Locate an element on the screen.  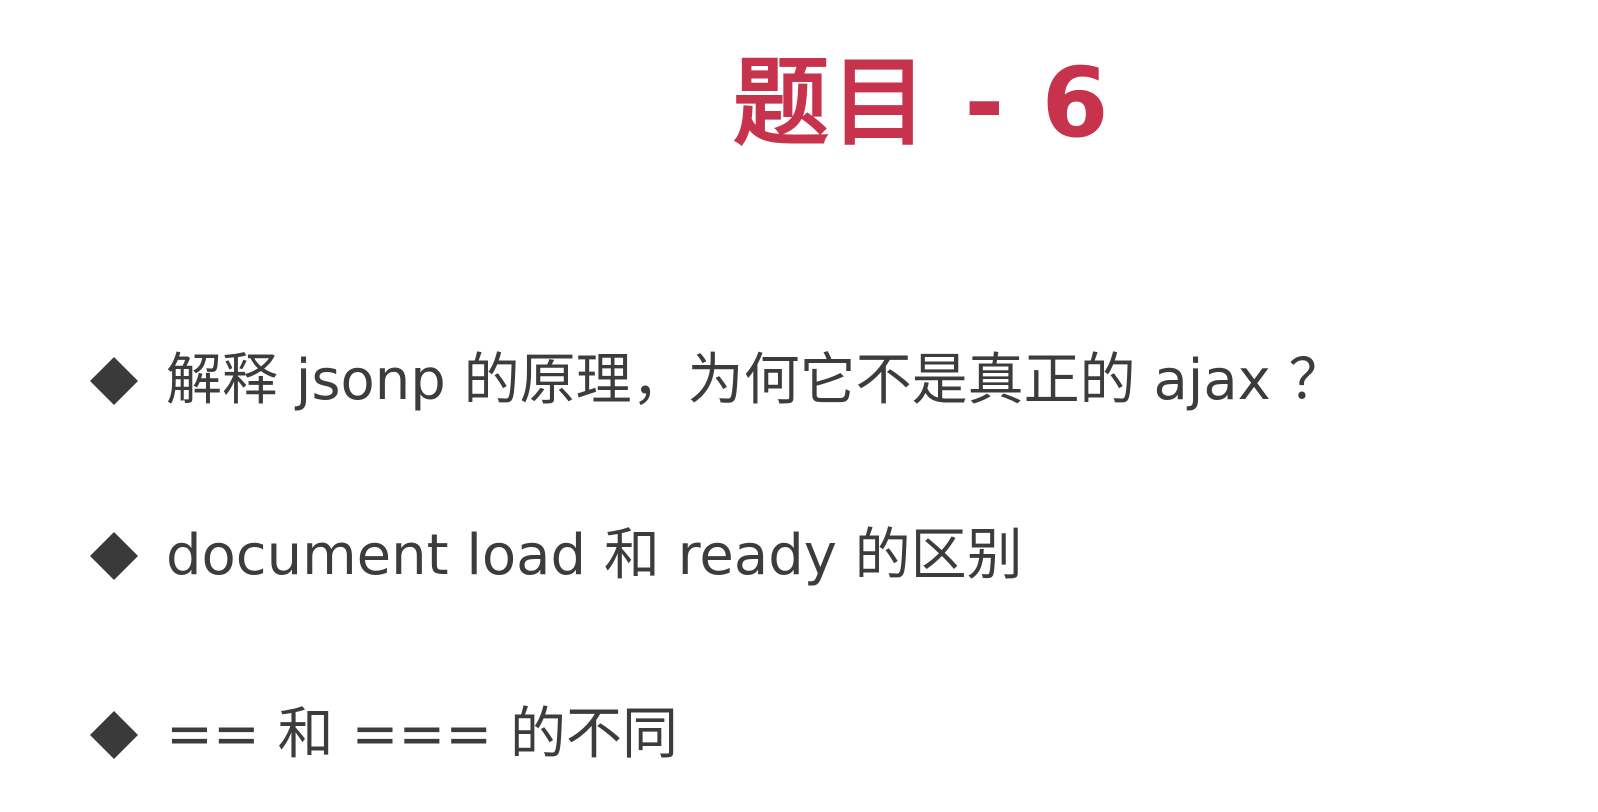
bullet-item: == 和 === 的不同 is located at coordinates (383, 735).